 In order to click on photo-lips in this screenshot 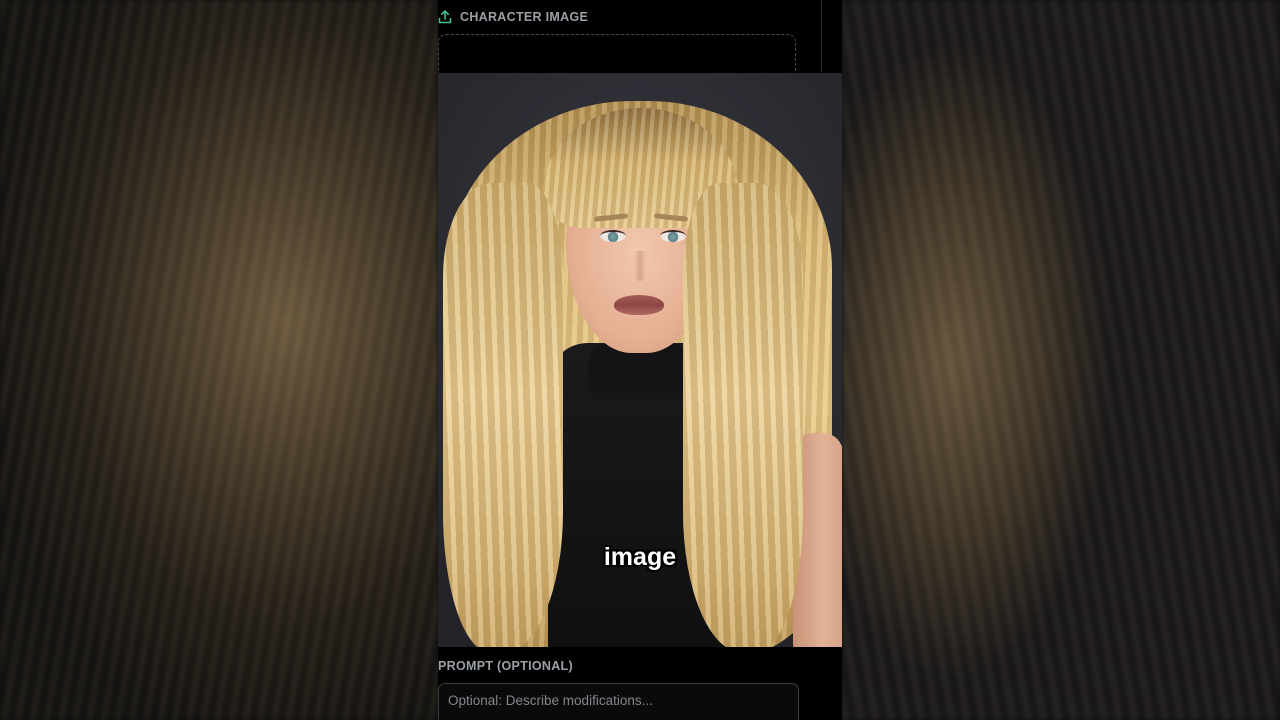, I will do `click(639, 305)`.